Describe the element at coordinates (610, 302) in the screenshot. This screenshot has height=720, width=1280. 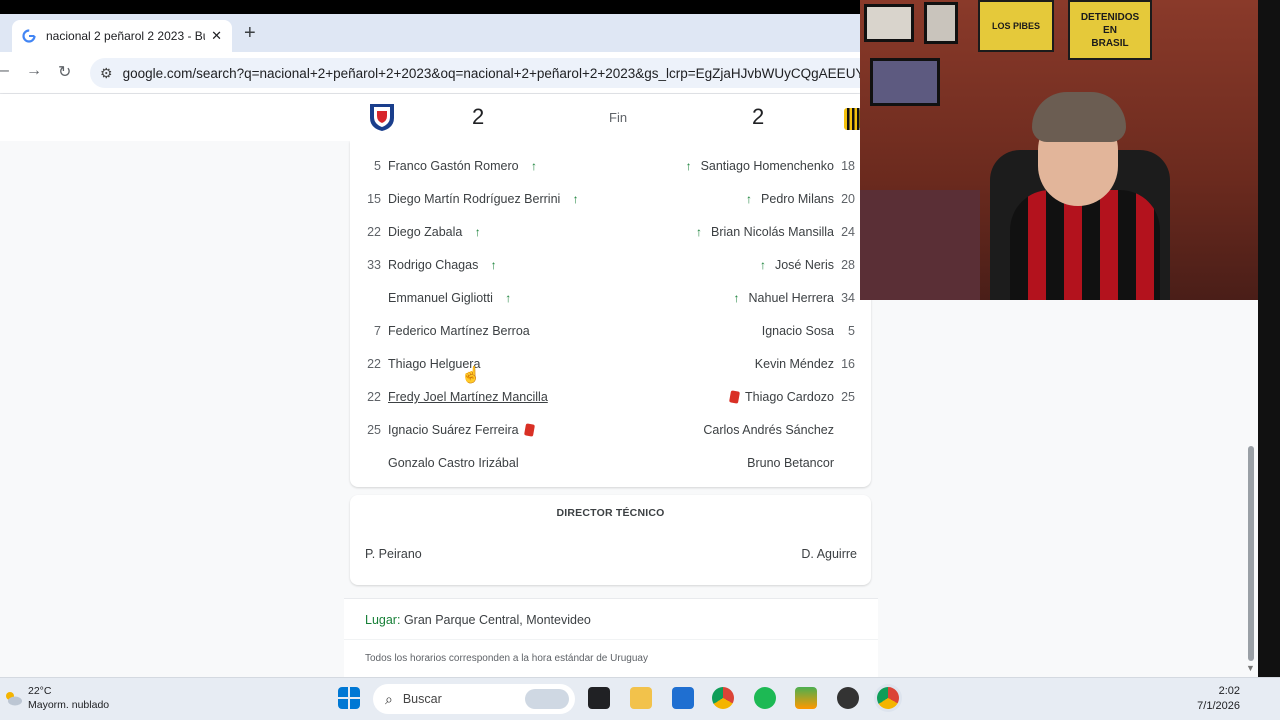
I see `lineup-row: Emmanuel Gigliotti ↑ ↑ Nahuel Herrera 34` at that location.